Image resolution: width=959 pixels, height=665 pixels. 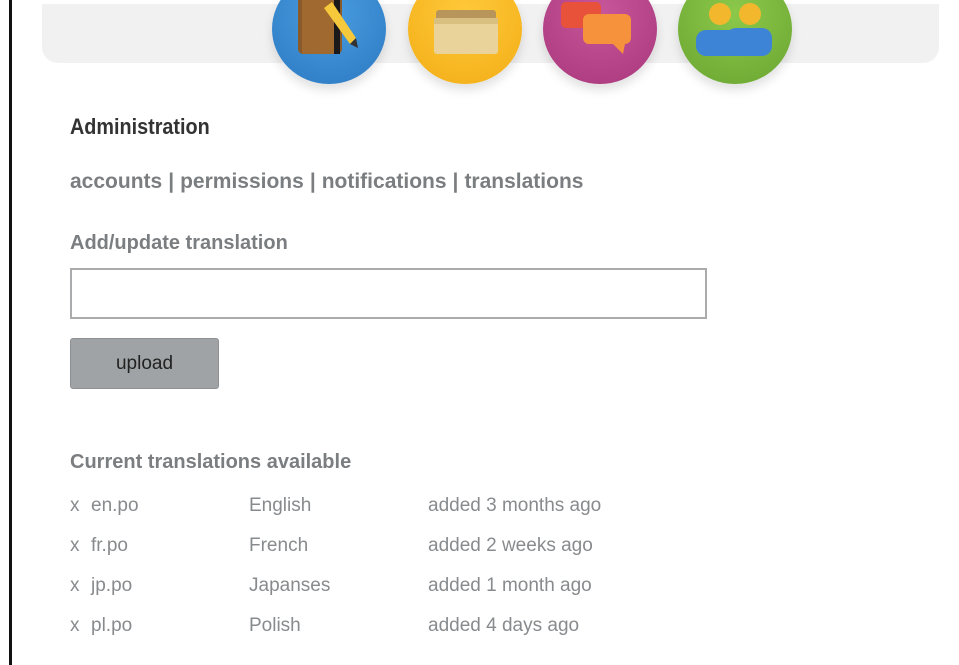 I want to click on translation-file: pl.po, so click(x=112, y=625).